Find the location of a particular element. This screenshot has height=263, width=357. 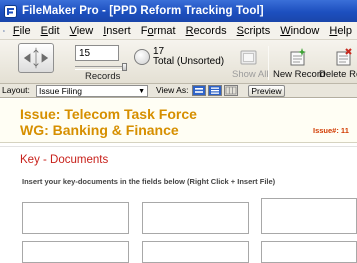

table-view-icon is located at coordinates (231, 90).